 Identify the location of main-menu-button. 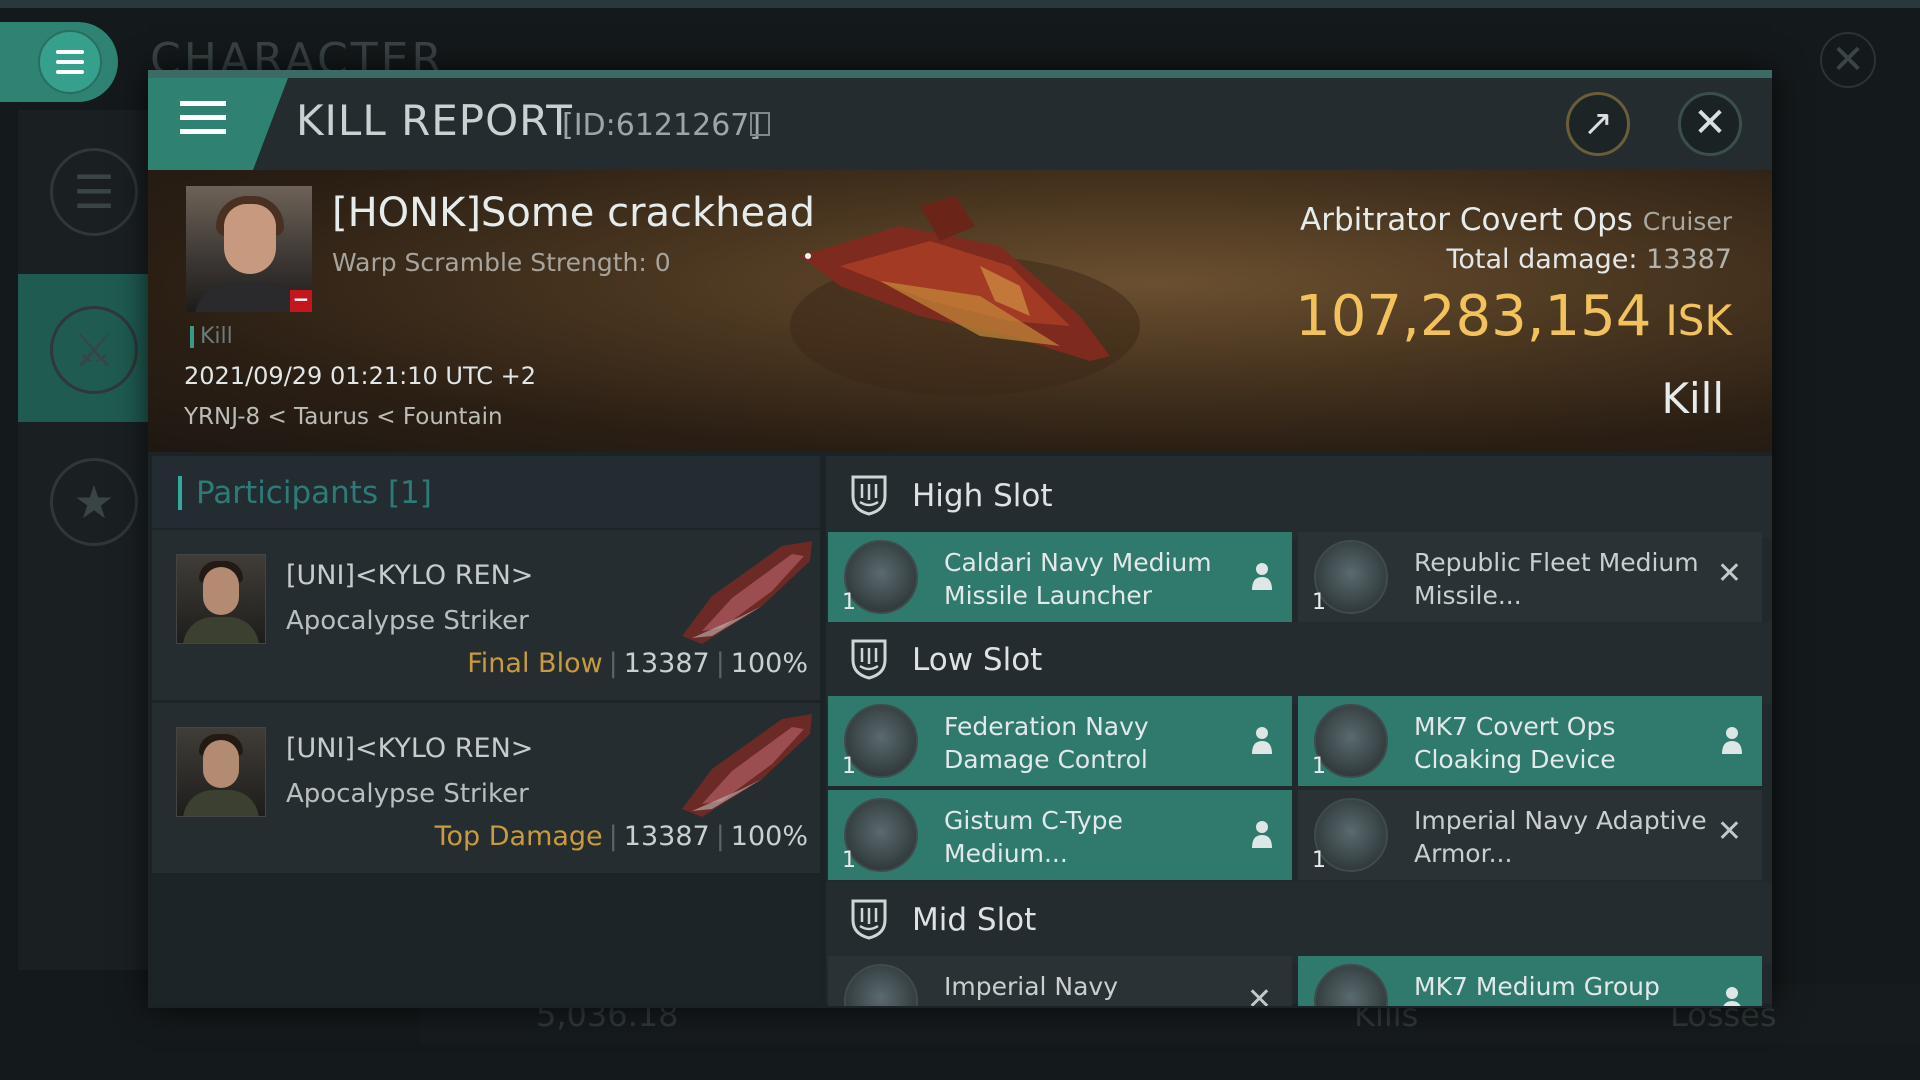
(59, 62).